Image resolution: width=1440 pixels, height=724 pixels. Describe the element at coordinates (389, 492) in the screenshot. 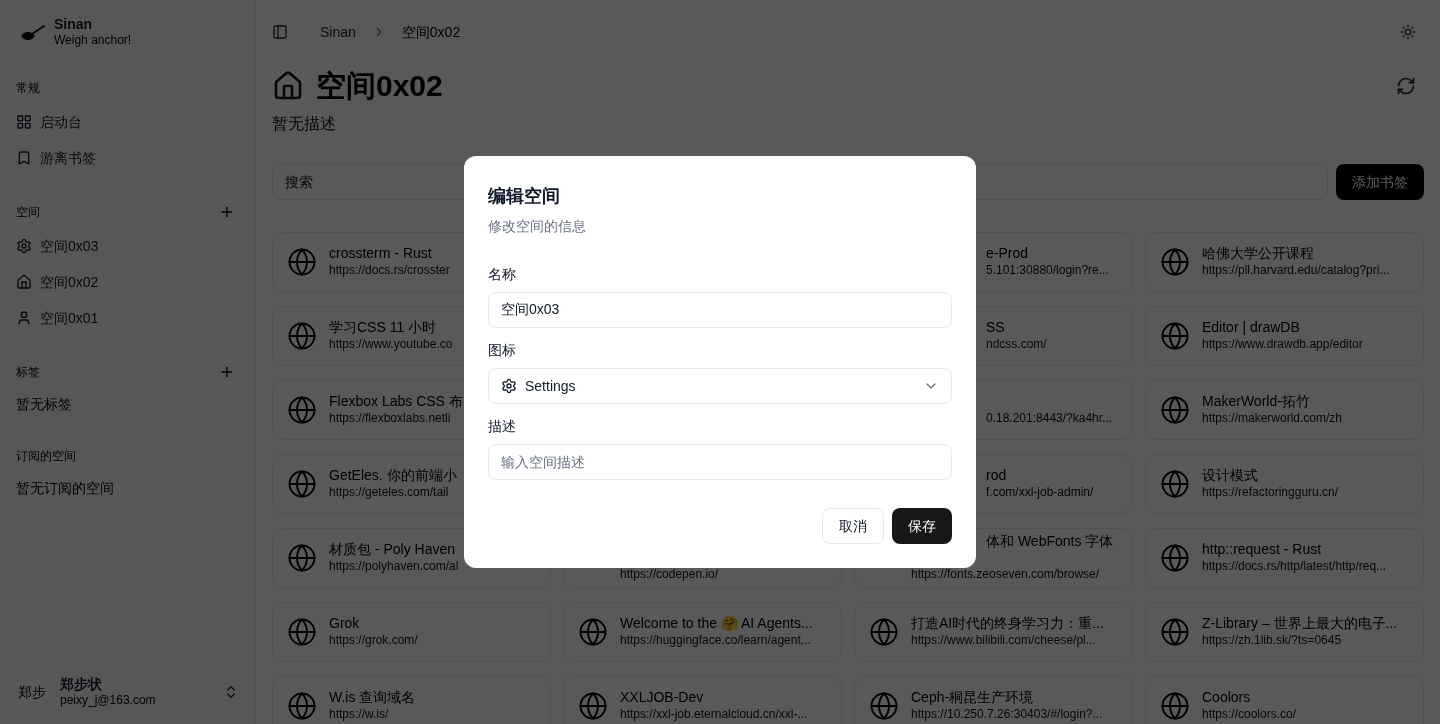

I see `bookmark-url: https://geteles.com/tail` at that location.